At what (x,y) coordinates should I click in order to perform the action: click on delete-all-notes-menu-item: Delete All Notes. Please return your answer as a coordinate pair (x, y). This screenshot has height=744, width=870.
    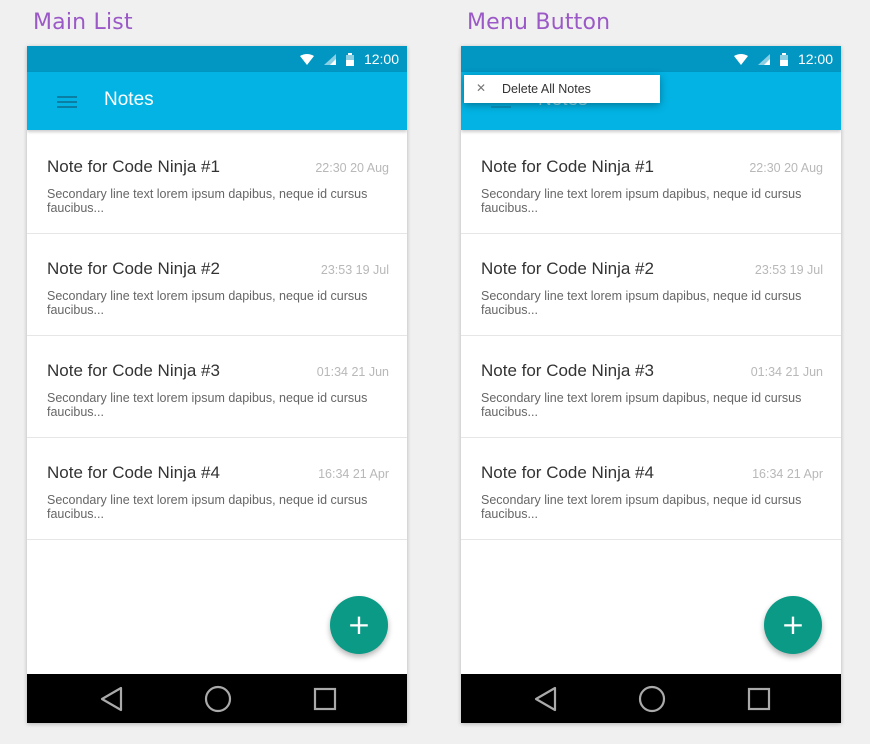
    Looking at the image, I should click on (546, 89).